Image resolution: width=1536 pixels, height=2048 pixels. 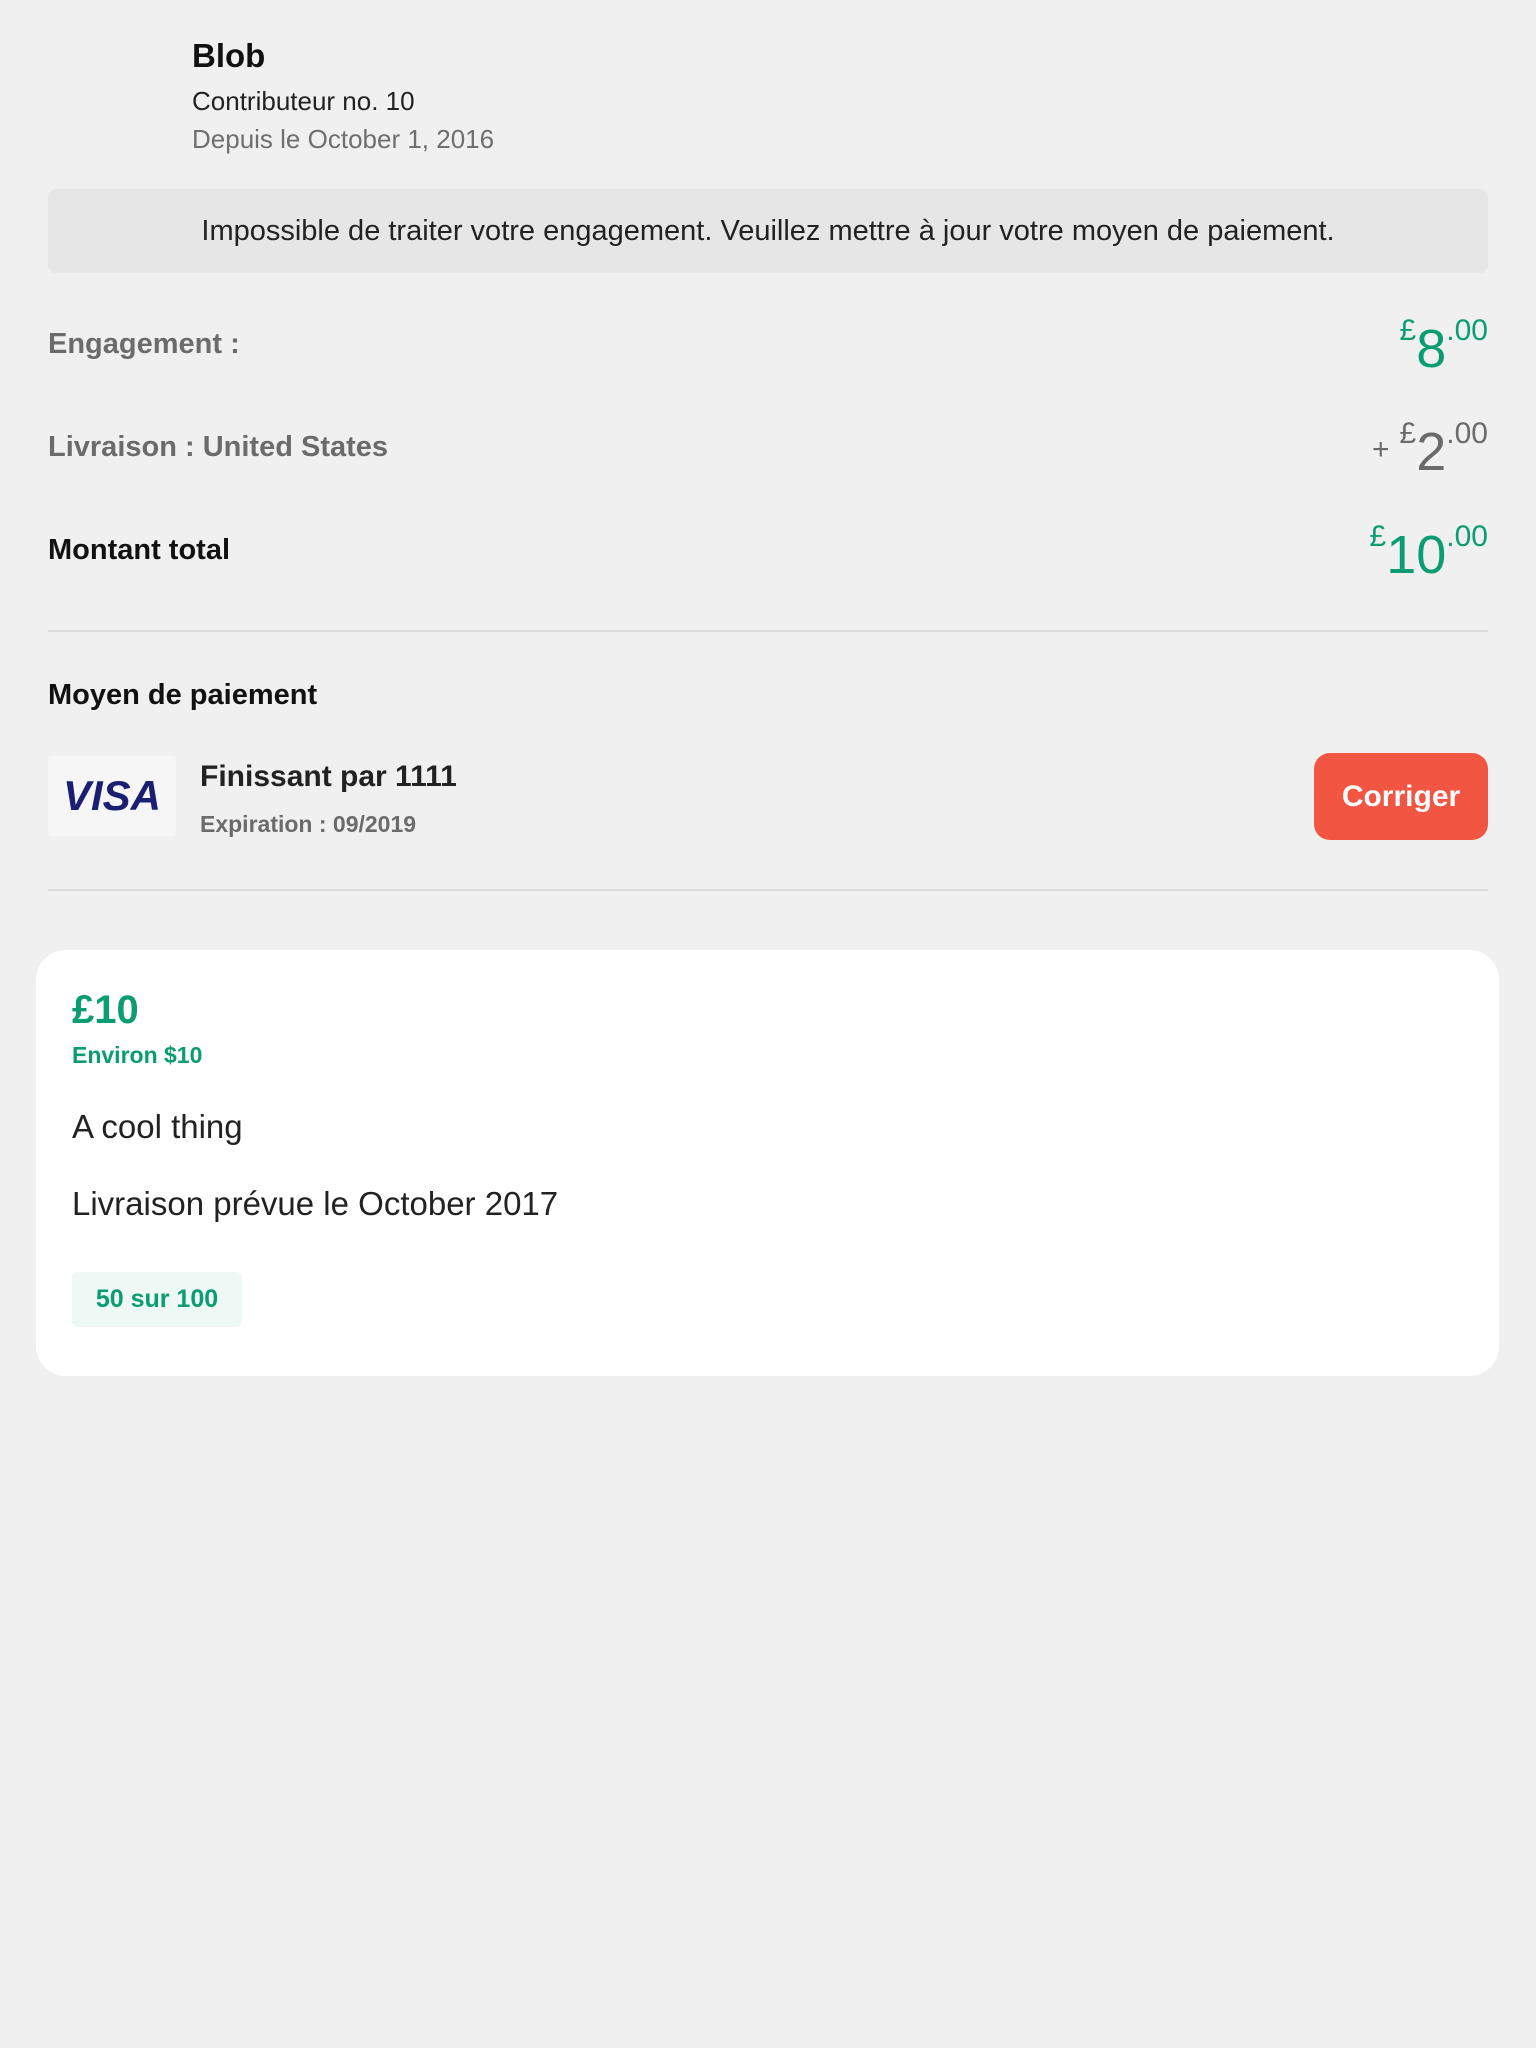 What do you see at coordinates (1408, 330) in the screenshot?
I see `pledge-currency: £` at bounding box center [1408, 330].